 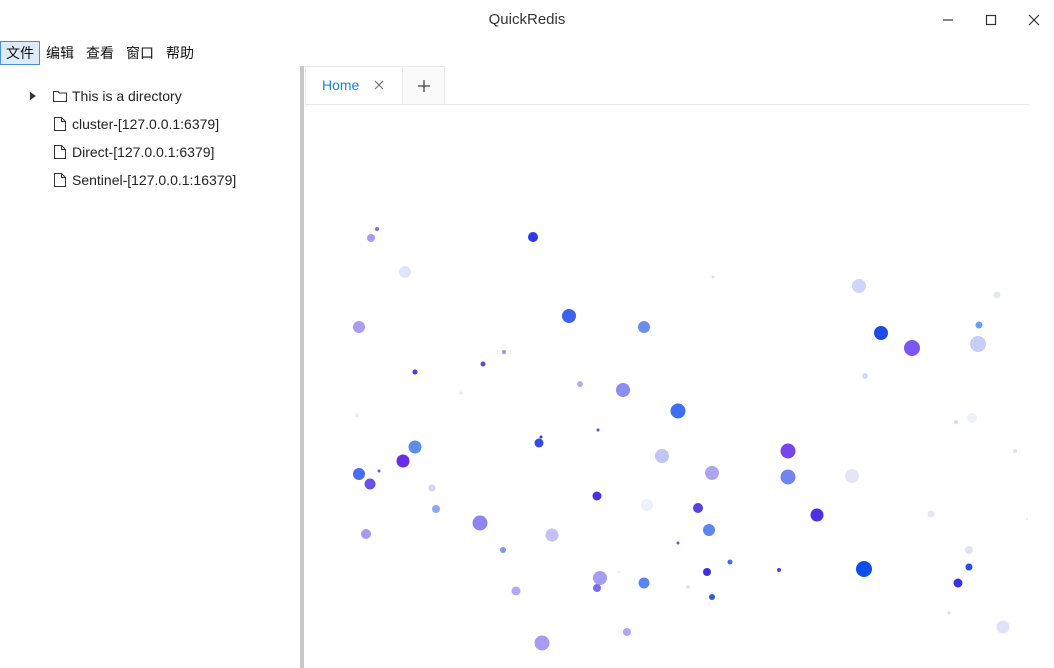 What do you see at coordinates (20, 53) in the screenshot?
I see `menu-file: 文件` at bounding box center [20, 53].